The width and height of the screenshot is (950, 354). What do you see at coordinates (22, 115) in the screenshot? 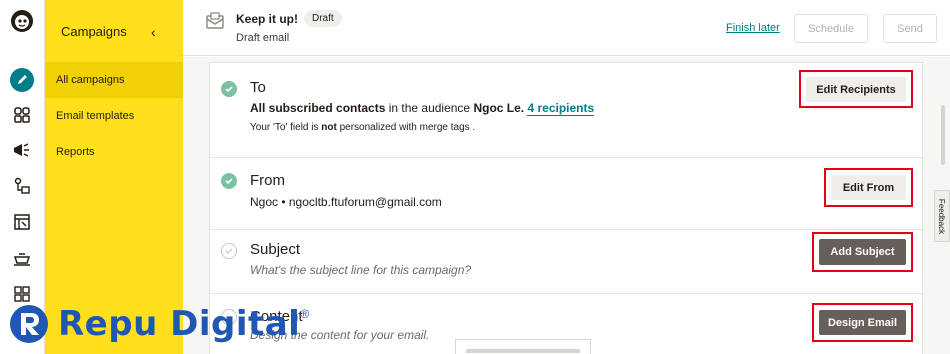
I see `audience-icon` at bounding box center [22, 115].